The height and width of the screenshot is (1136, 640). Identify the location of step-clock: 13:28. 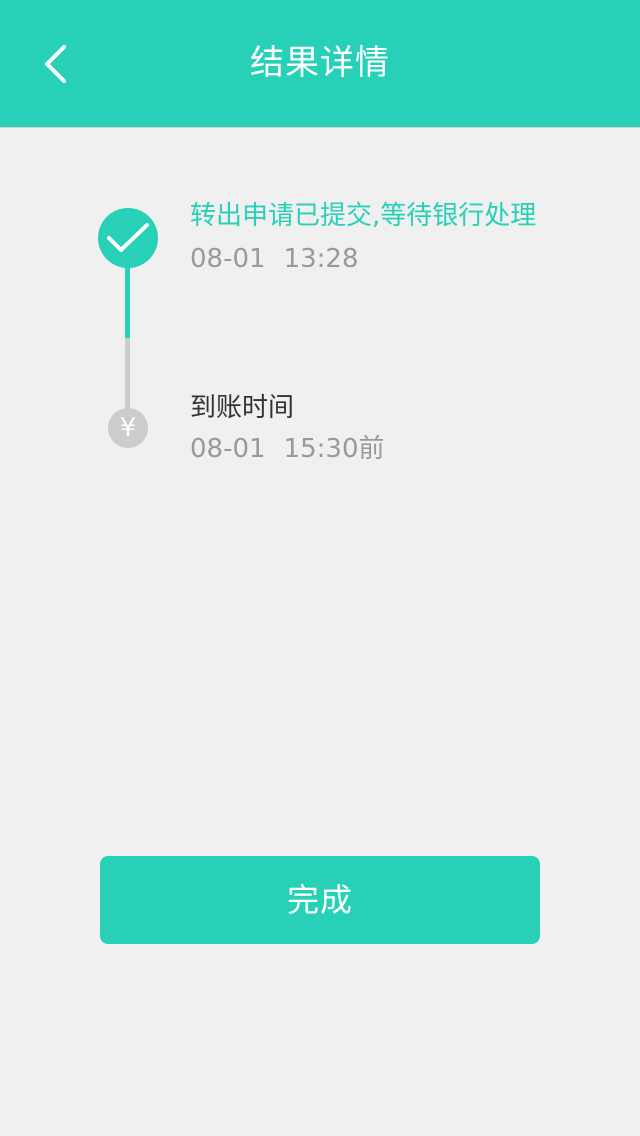
(321, 259).